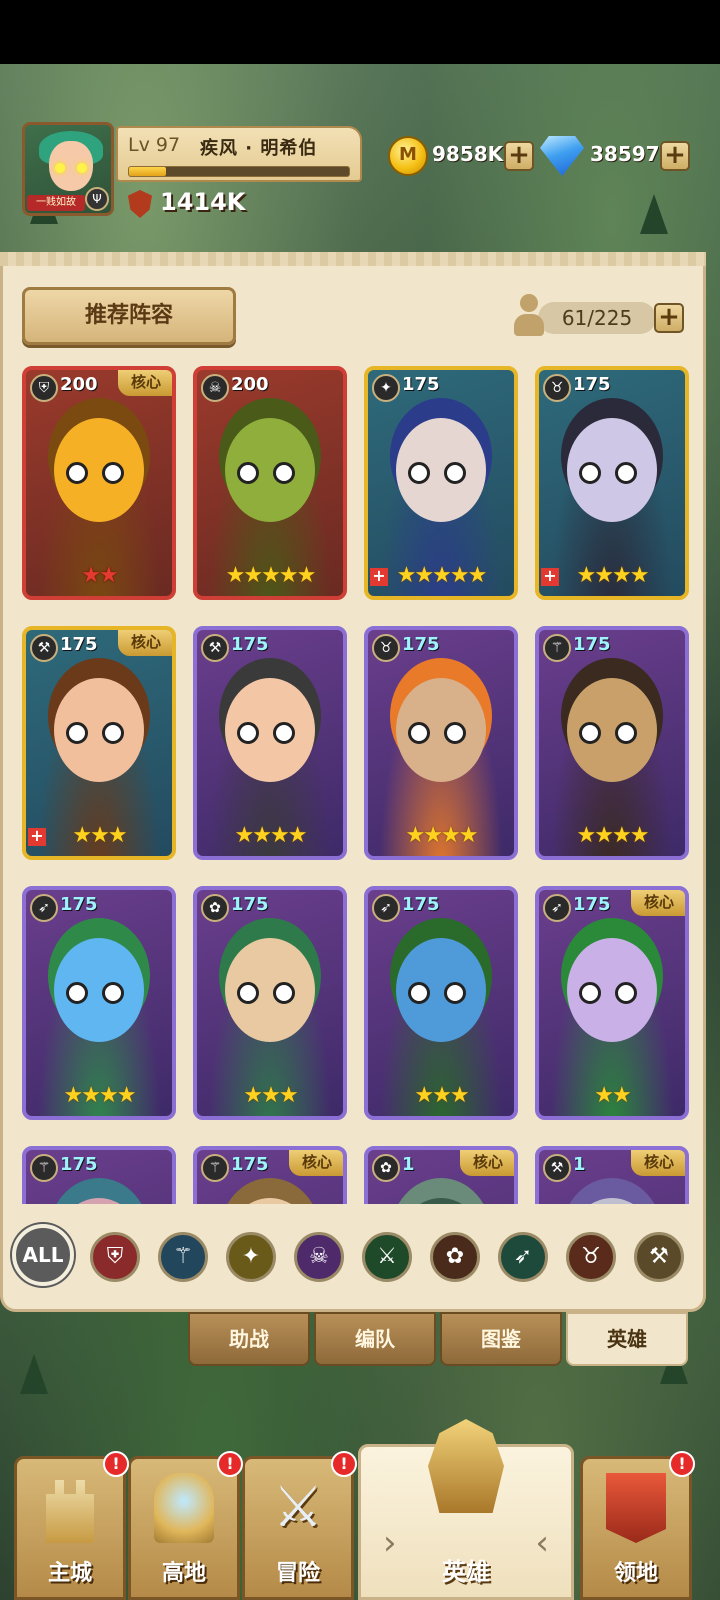 The height and width of the screenshot is (1600, 720). What do you see at coordinates (669, 318) in the screenshot?
I see `expand-capacity-button: +` at bounding box center [669, 318].